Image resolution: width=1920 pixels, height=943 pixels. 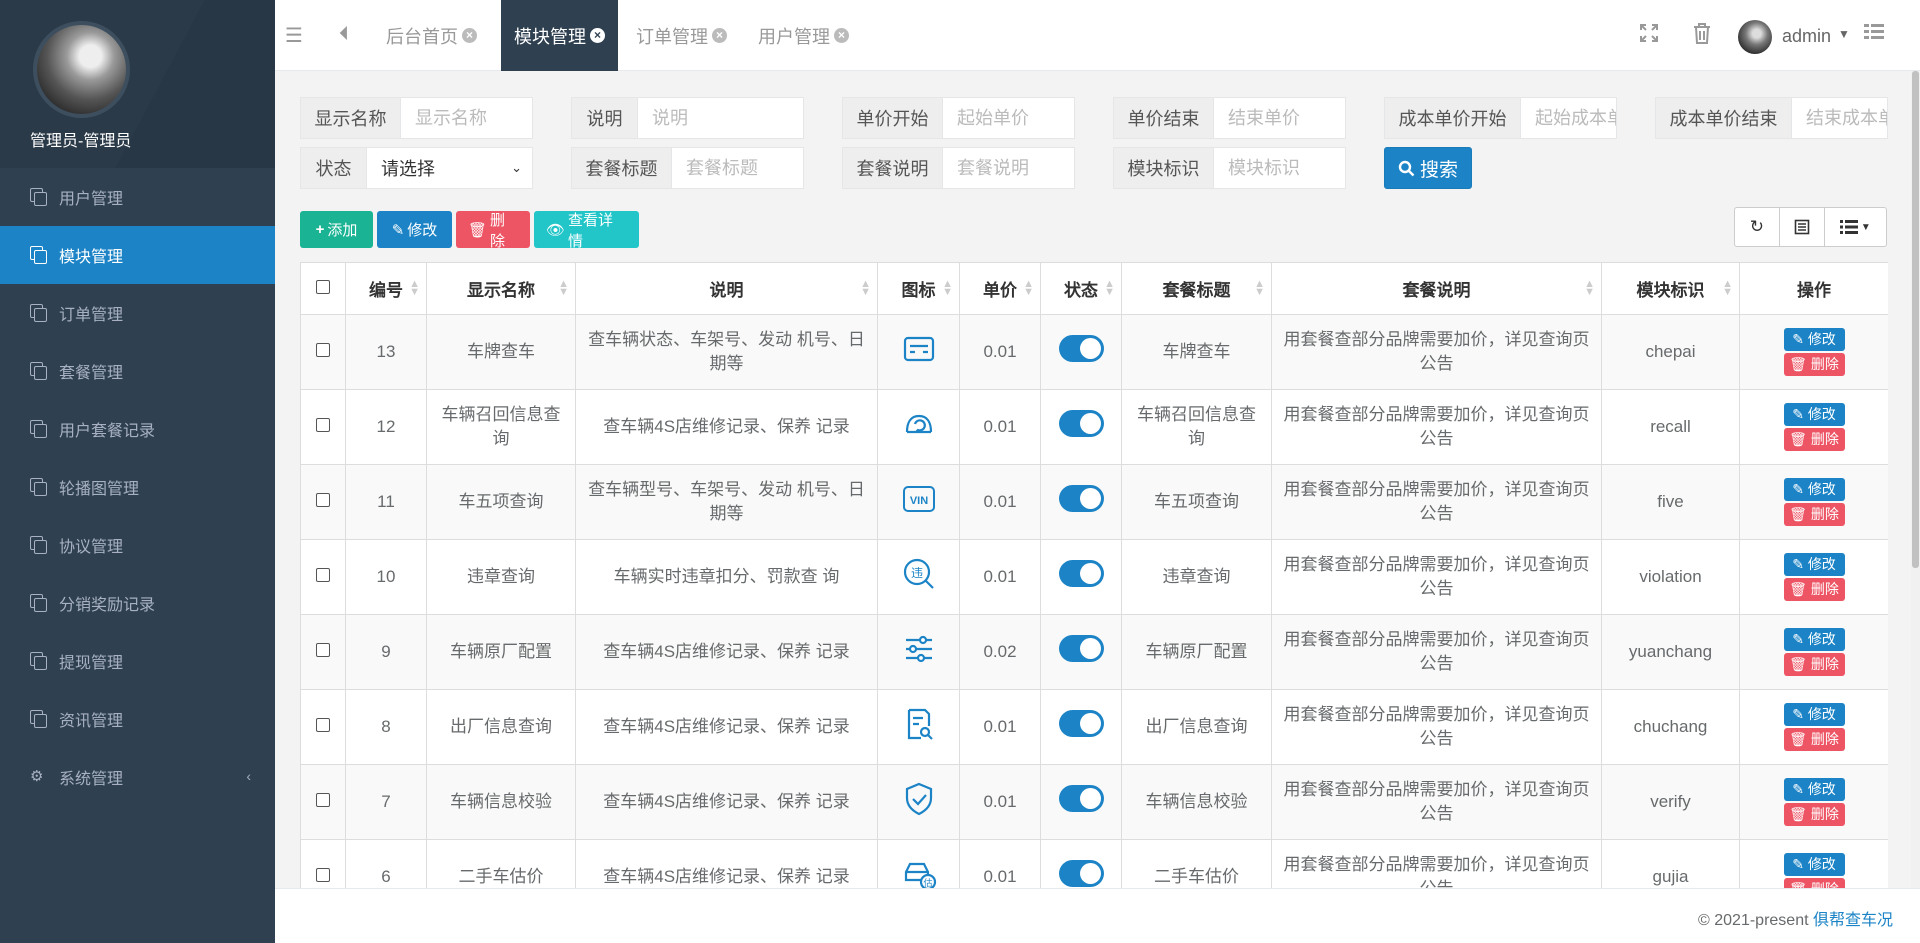 I want to click on price-start-input, so click(x=1008, y=118).